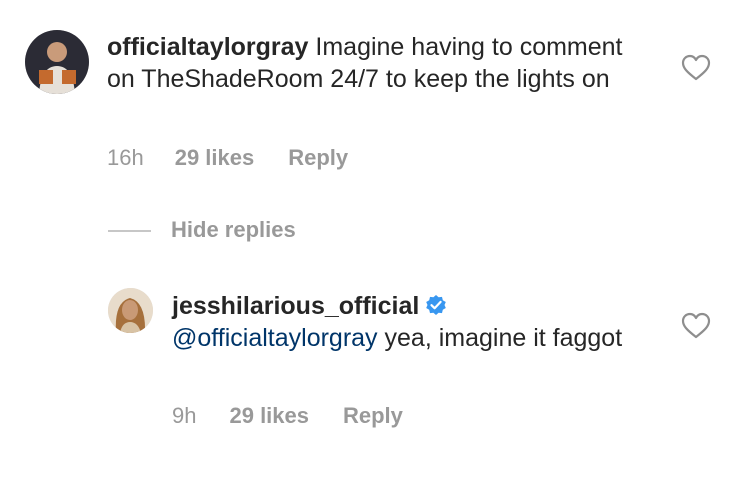 The image size is (750, 483). Describe the element at coordinates (373, 416) in the screenshot. I see `reply-reply-button: Reply` at that location.